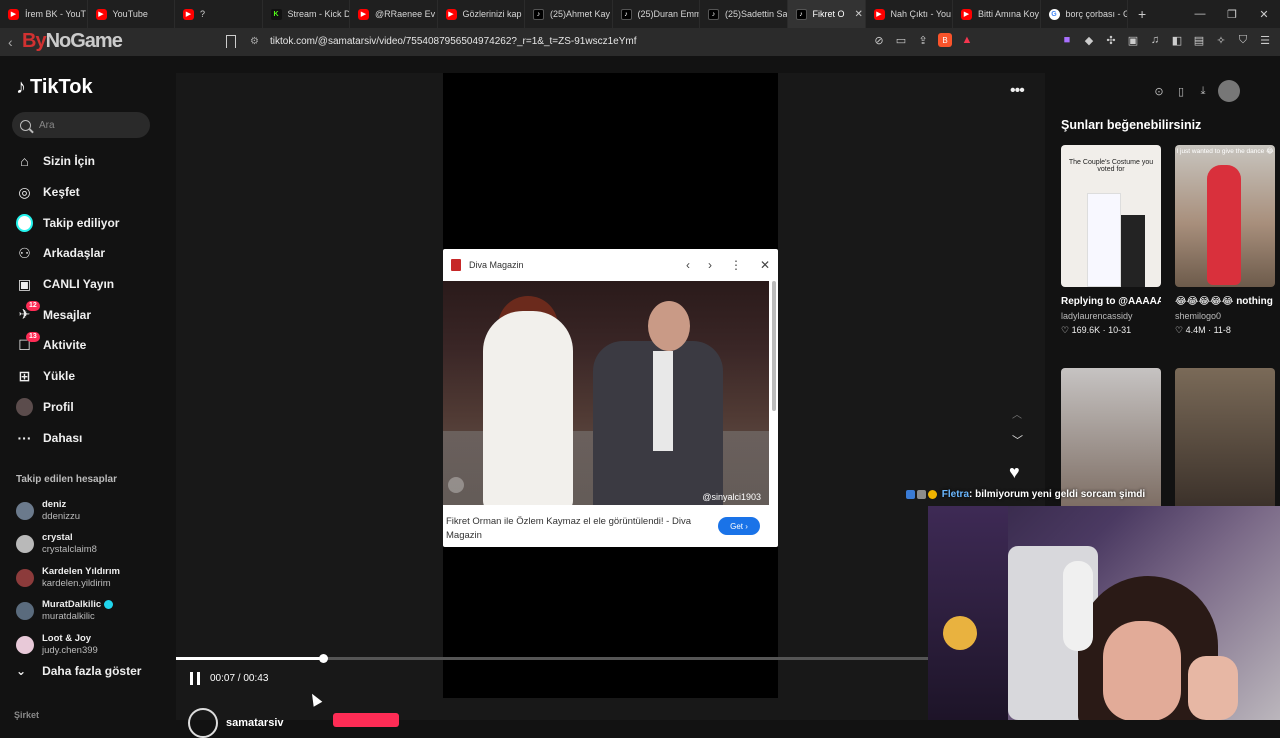 The height and width of the screenshot is (738, 1280). Describe the element at coordinates (826, 14) in the screenshot. I see `browser-tab: ♪ Fikret O ✕` at that location.